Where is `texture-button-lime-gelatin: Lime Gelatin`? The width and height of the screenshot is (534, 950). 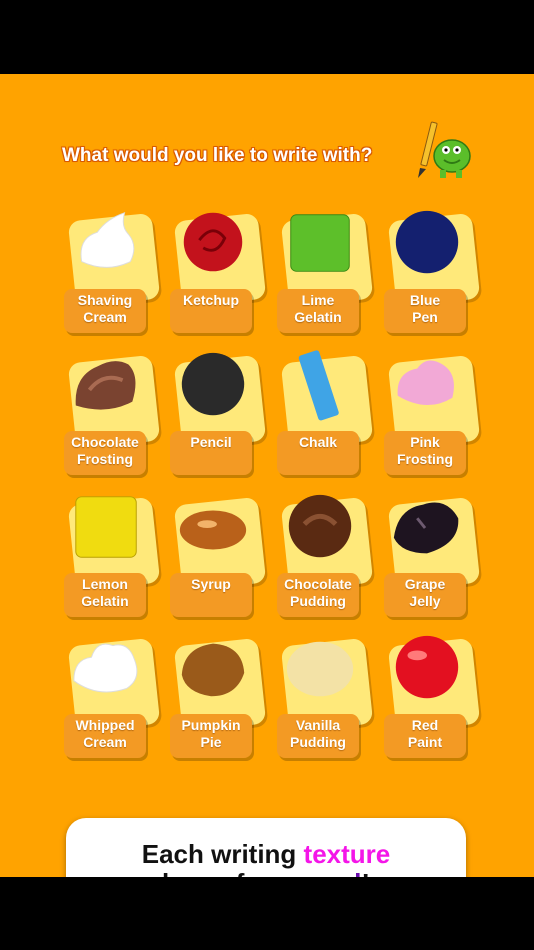
texture-button-lime-gelatin: Lime Gelatin is located at coordinates (323, 270).